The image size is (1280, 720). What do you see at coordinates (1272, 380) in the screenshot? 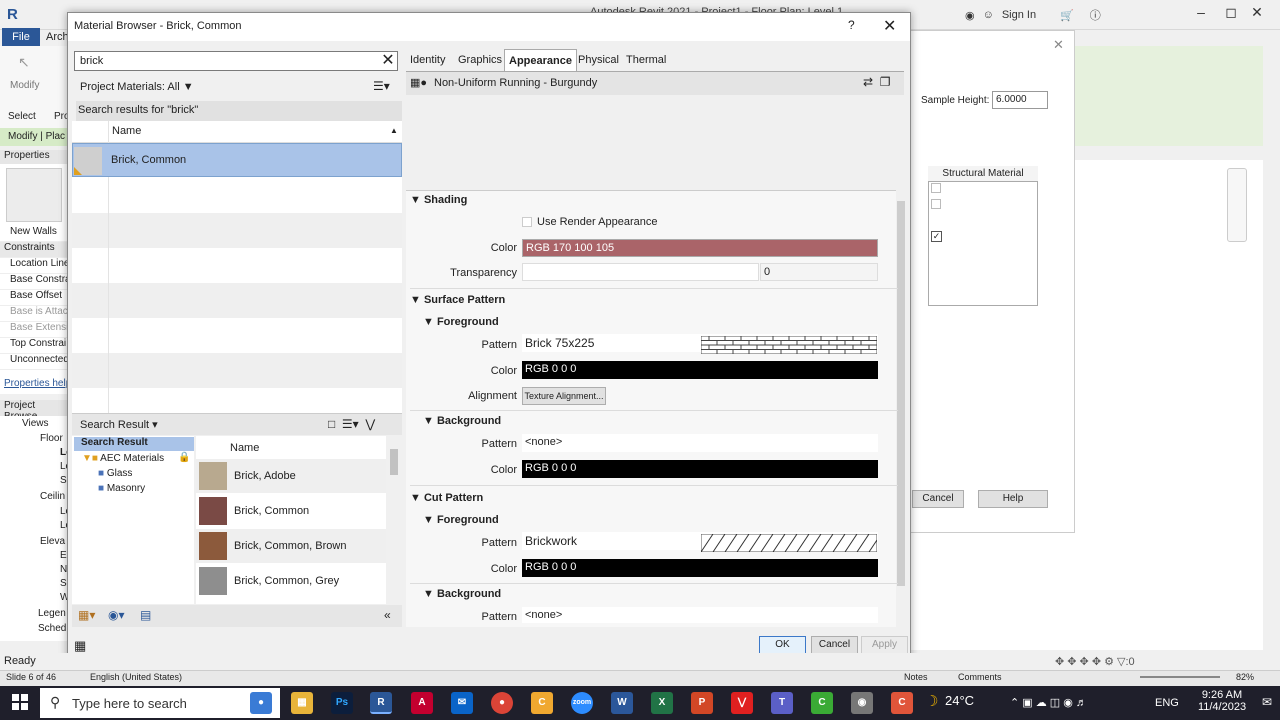
I see `canvas-scrollbar` at bounding box center [1272, 380].